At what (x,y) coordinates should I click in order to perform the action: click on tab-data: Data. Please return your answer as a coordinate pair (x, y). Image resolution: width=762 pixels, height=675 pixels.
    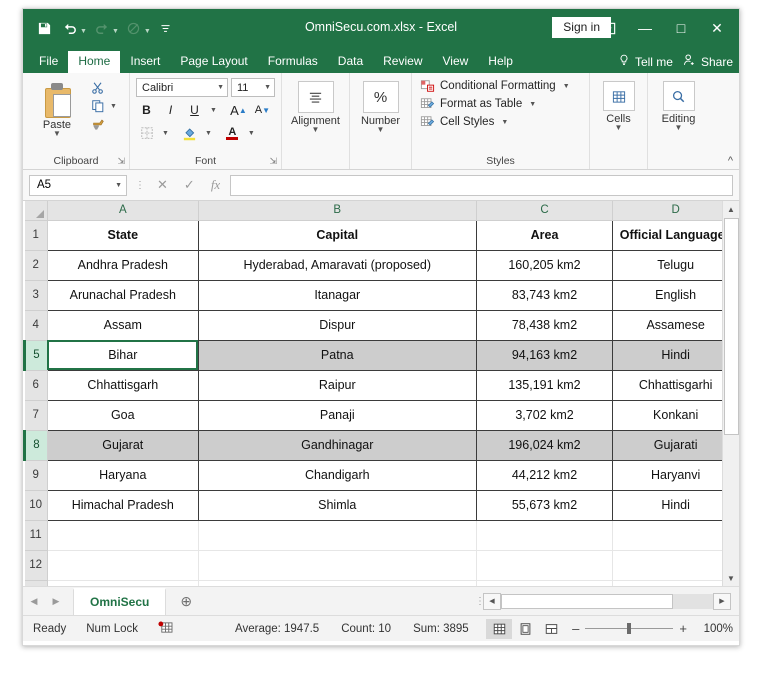
    Looking at the image, I should click on (350, 62).